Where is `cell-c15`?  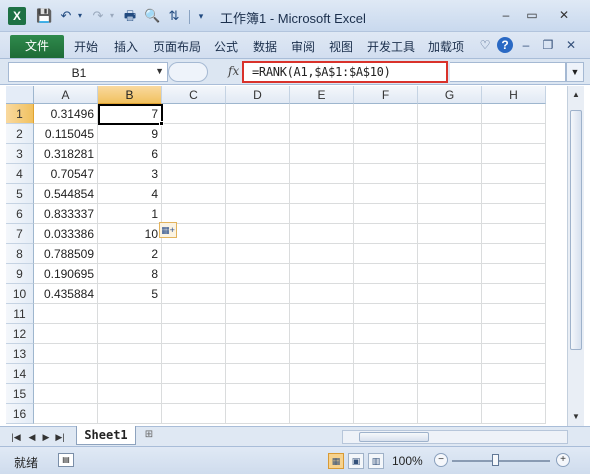 cell-c15 is located at coordinates (194, 394).